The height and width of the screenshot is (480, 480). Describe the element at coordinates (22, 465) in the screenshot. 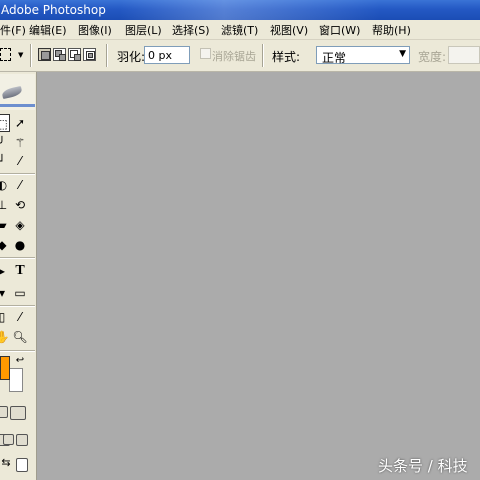

I see `imageready-button` at that location.